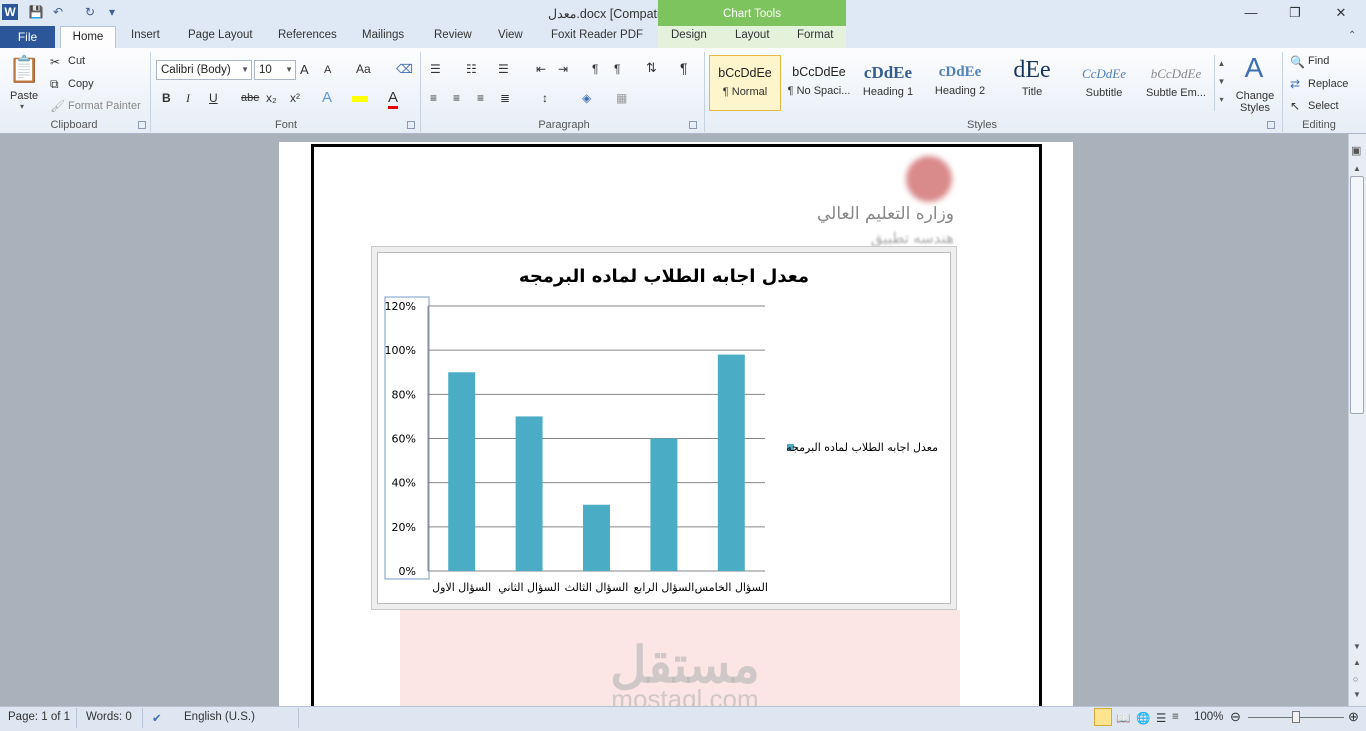 This screenshot has width=1366, height=731. What do you see at coordinates (1318, 61) in the screenshot?
I see `find-button: Find` at bounding box center [1318, 61].